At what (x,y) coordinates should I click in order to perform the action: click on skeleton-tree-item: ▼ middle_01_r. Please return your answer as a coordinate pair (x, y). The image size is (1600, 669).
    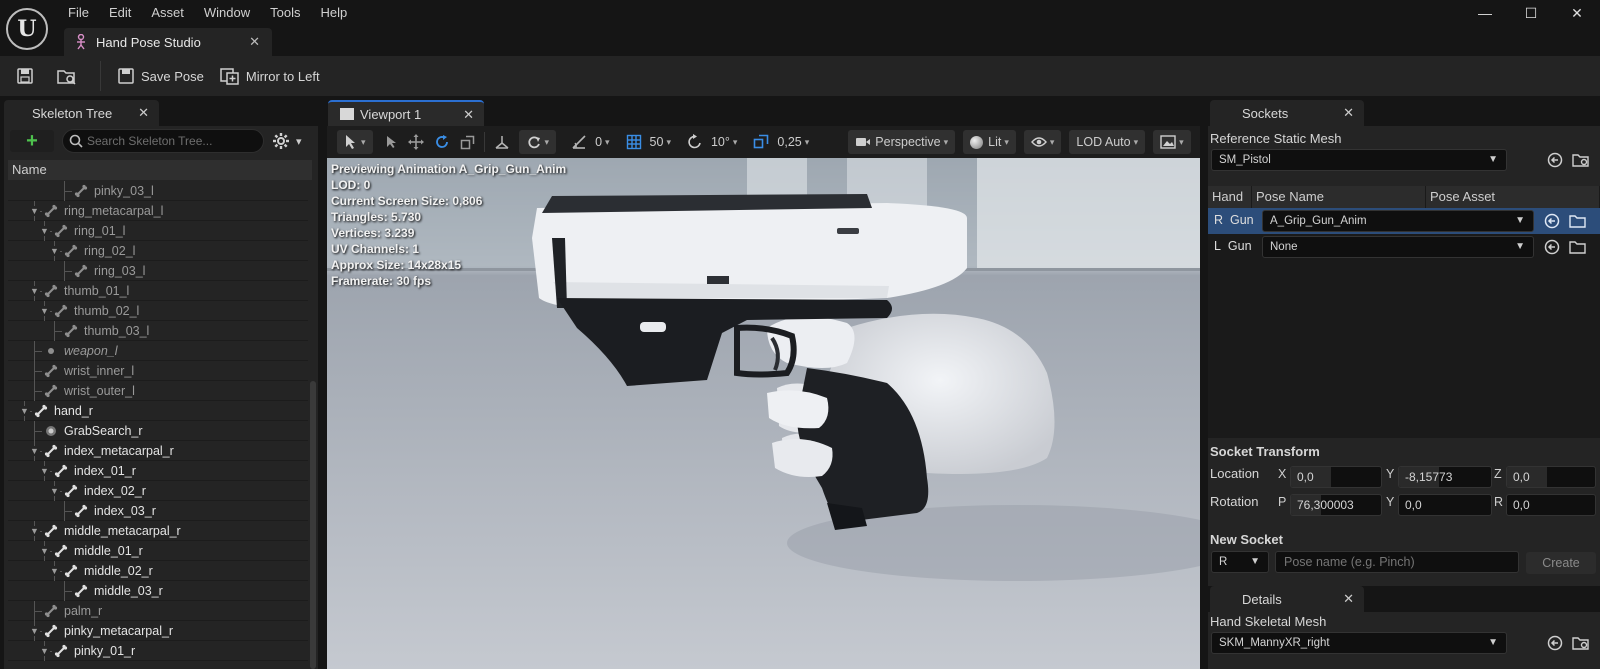
    Looking at the image, I should click on (158, 551).